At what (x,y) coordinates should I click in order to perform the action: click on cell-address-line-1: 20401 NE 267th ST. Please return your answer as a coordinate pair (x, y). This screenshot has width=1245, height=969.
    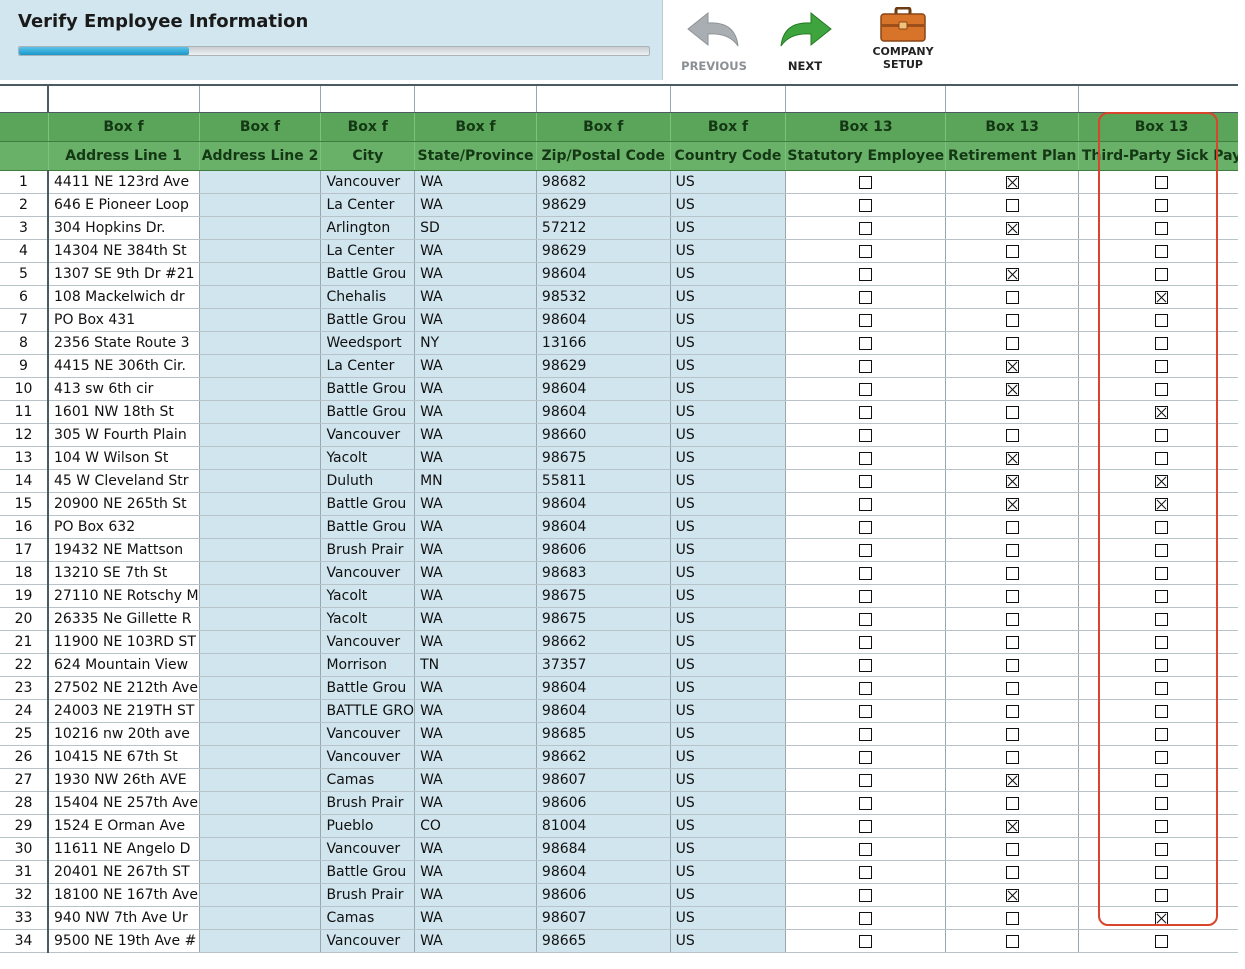
    Looking at the image, I should click on (124, 872).